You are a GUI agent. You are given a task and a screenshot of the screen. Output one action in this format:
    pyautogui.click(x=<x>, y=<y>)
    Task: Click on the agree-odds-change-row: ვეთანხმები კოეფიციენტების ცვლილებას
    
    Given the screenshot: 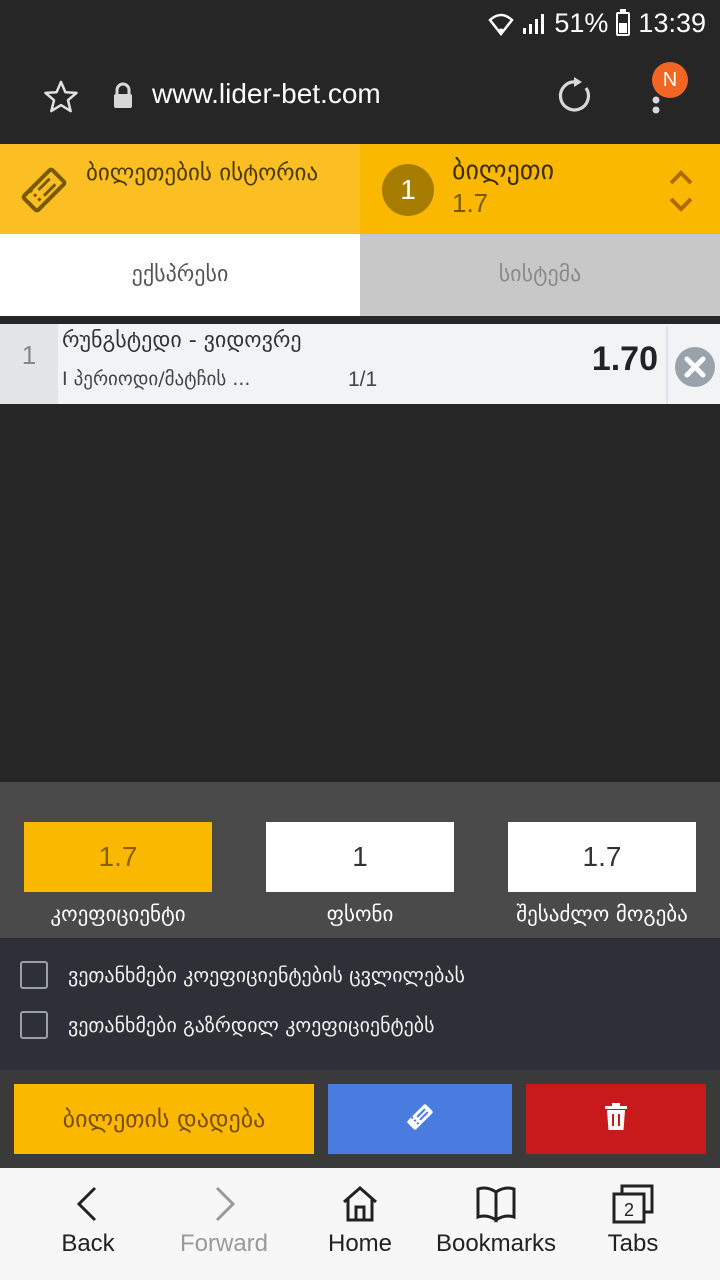 What is the action you would take?
    pyautogui.click(x=242, y=975)
    